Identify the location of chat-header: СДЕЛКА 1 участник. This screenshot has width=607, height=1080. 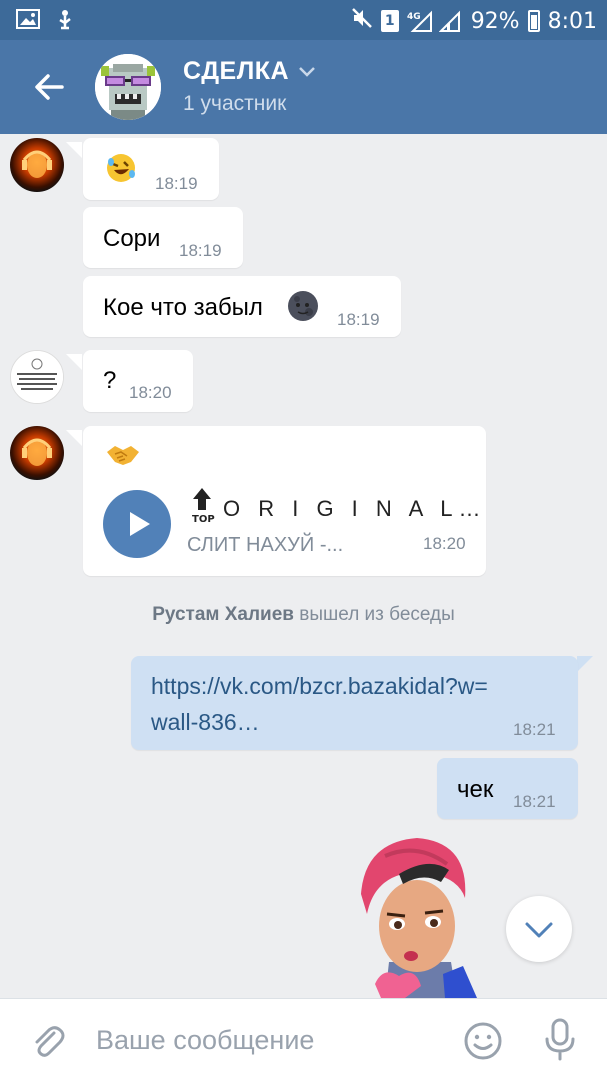
(303, 87).